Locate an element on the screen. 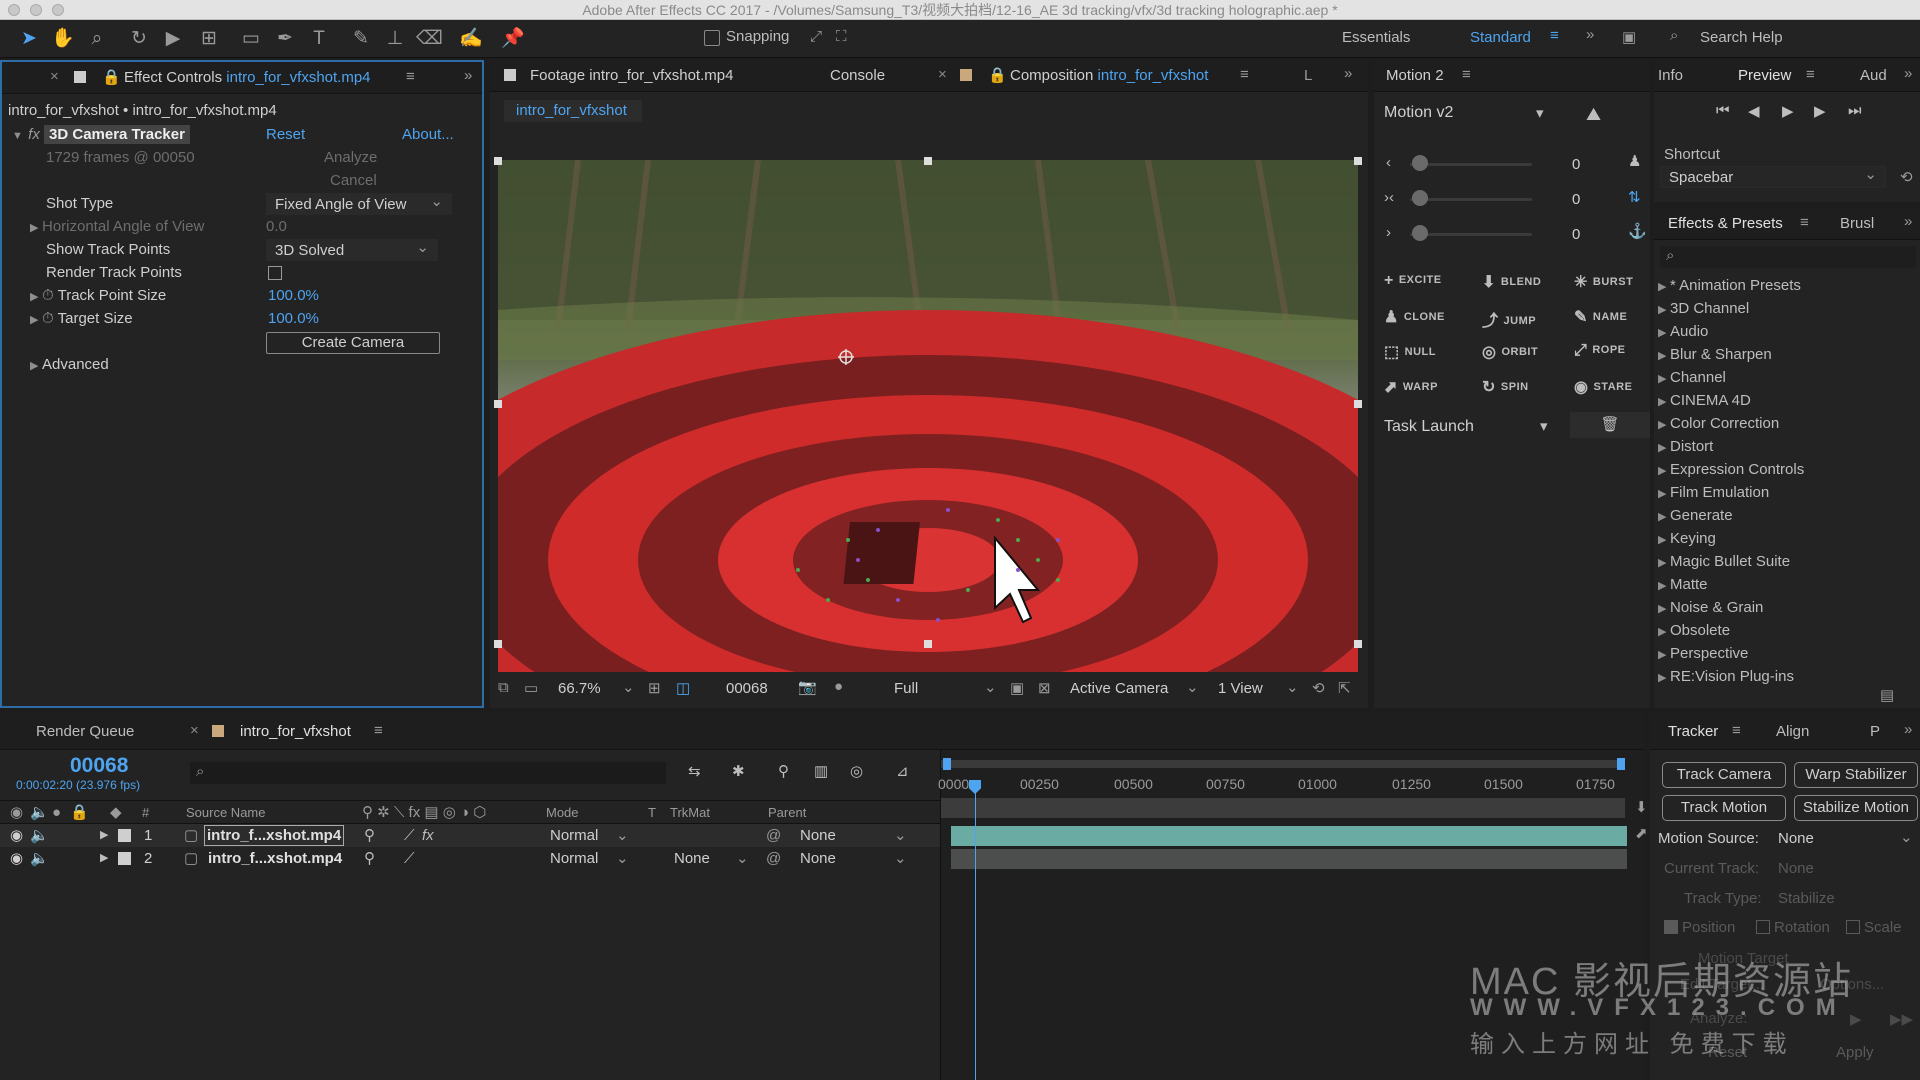 The height and width of the screenshot is (1080, 1920). stopwatch-icon: ⏱ is located at coordinates (48, 295).